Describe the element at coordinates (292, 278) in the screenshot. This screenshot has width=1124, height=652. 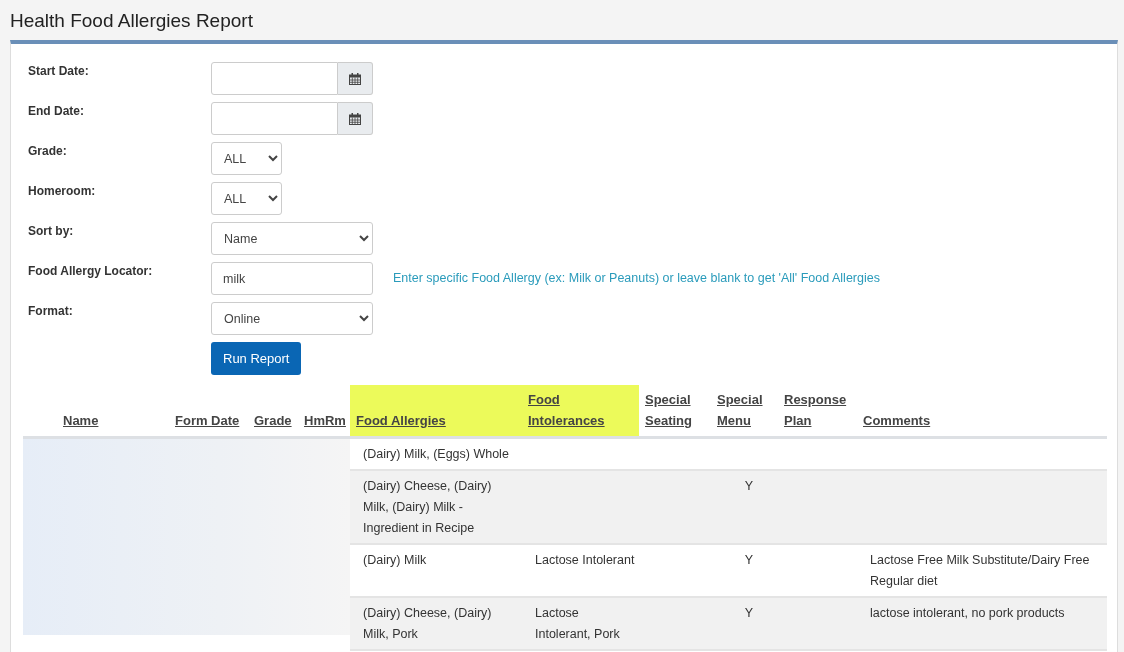
I see `text-field: milk` at that location.